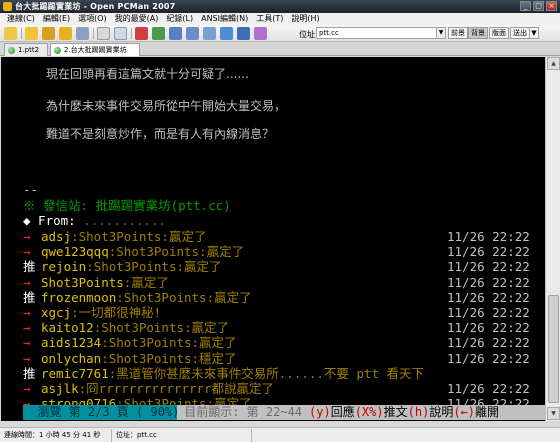  Describe the element at coordinates (280, 49) in the screenshot. I see `tab-bar: 1.ptt2 2.台大批踢踢實業坊` at that location.